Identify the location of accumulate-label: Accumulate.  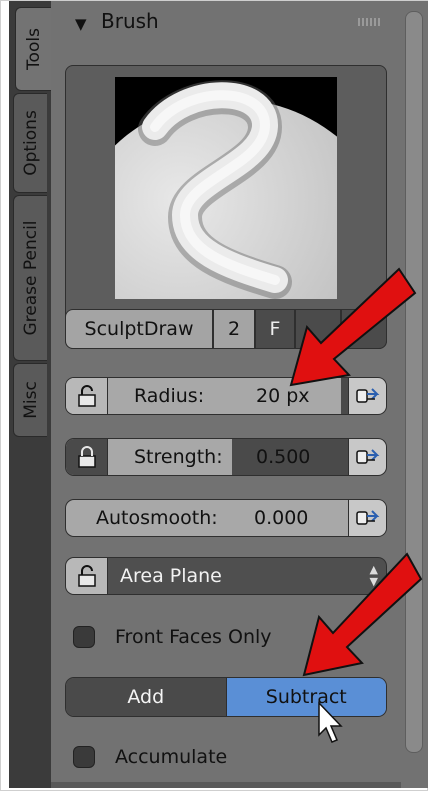
(171, 757).